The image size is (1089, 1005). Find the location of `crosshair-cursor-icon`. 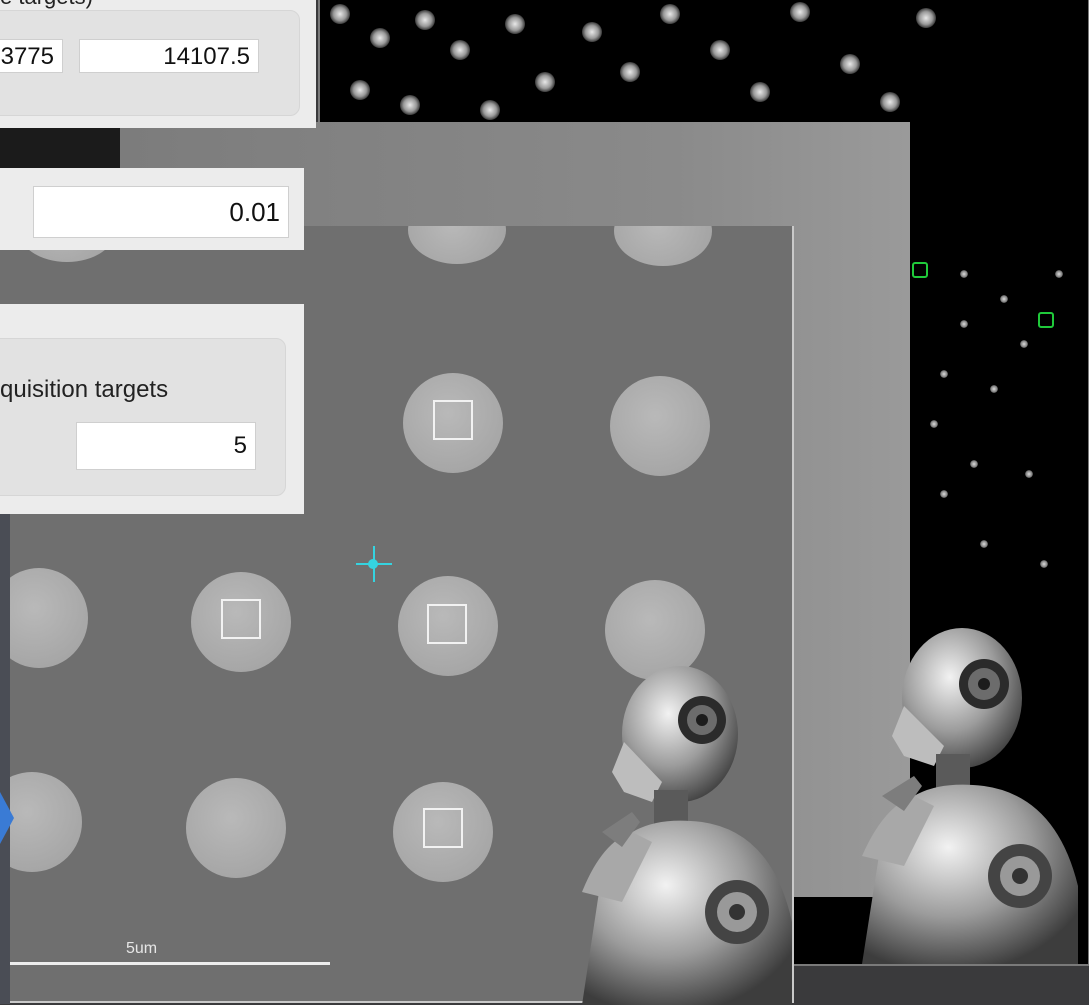

crosshair-cursor-icon is located at coordinates (373, 564).